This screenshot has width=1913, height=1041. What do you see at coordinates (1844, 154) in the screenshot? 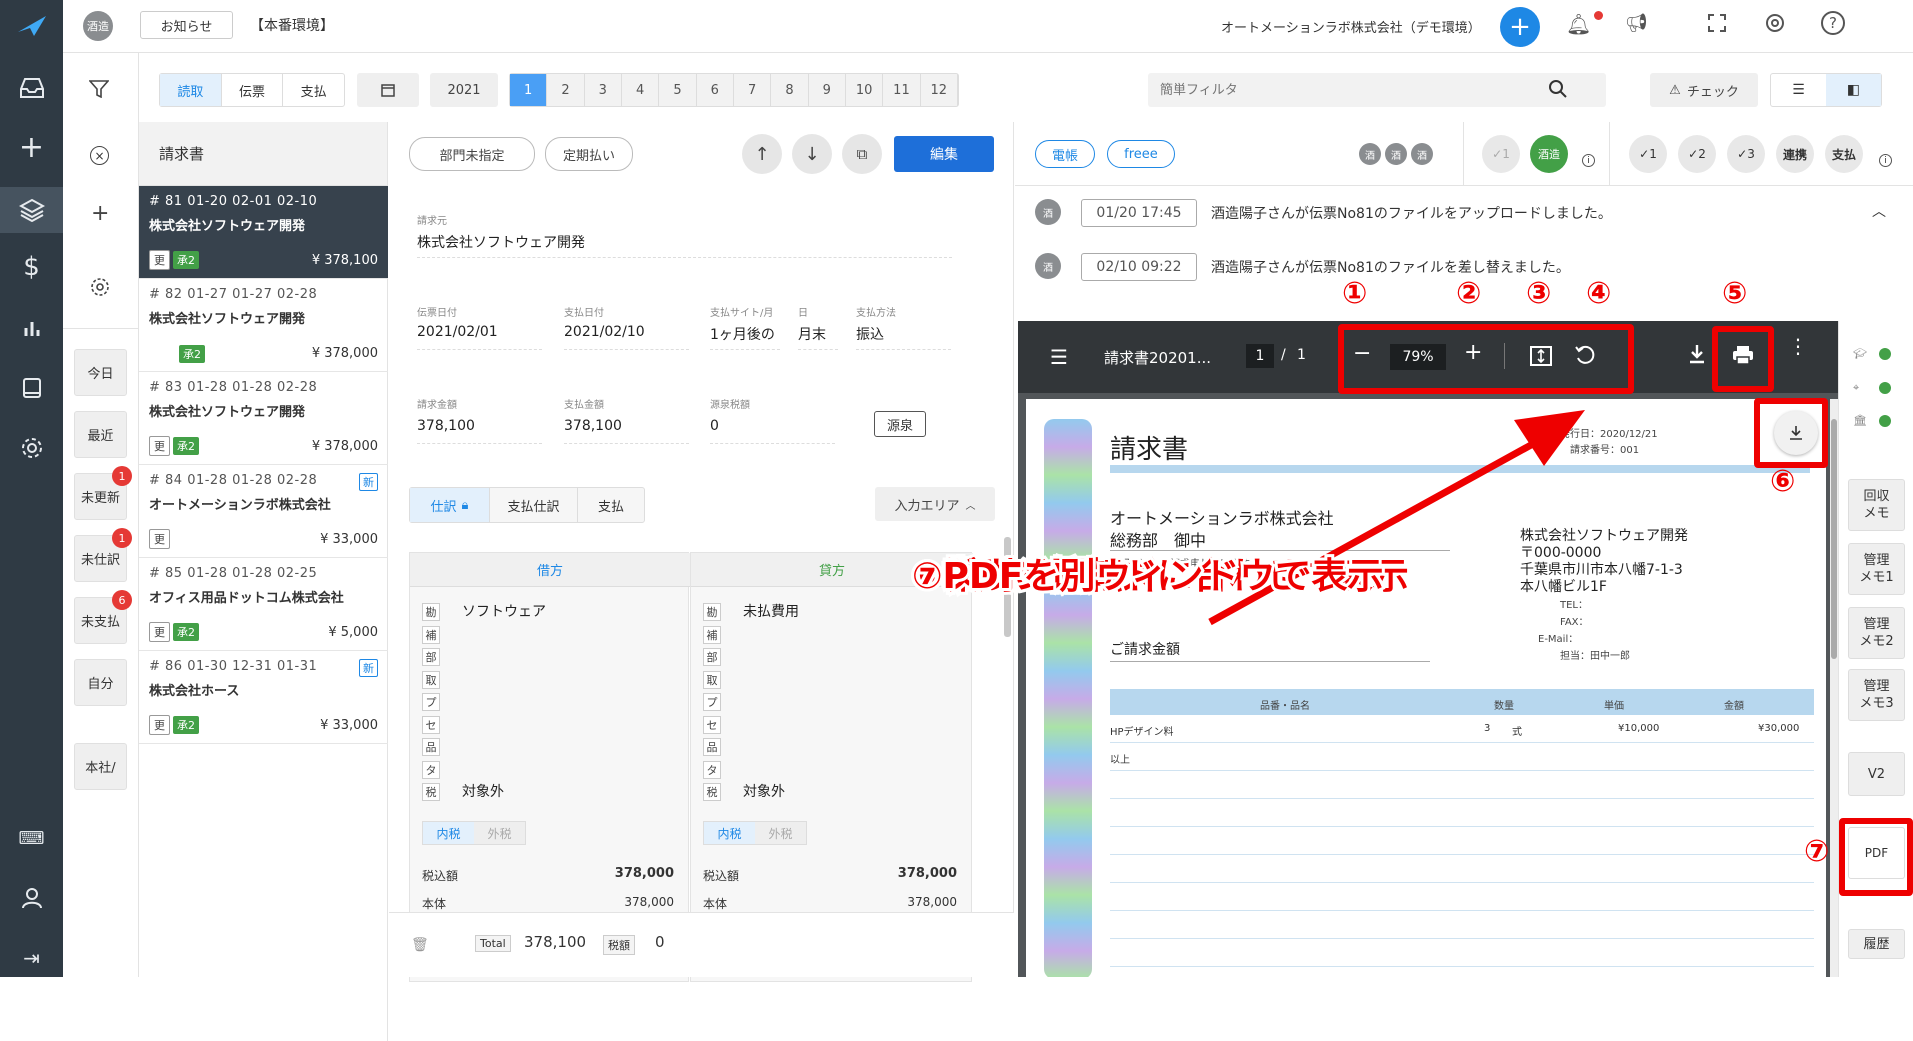
I see `pay-button: 支払` at bounding box center [1844, 154].